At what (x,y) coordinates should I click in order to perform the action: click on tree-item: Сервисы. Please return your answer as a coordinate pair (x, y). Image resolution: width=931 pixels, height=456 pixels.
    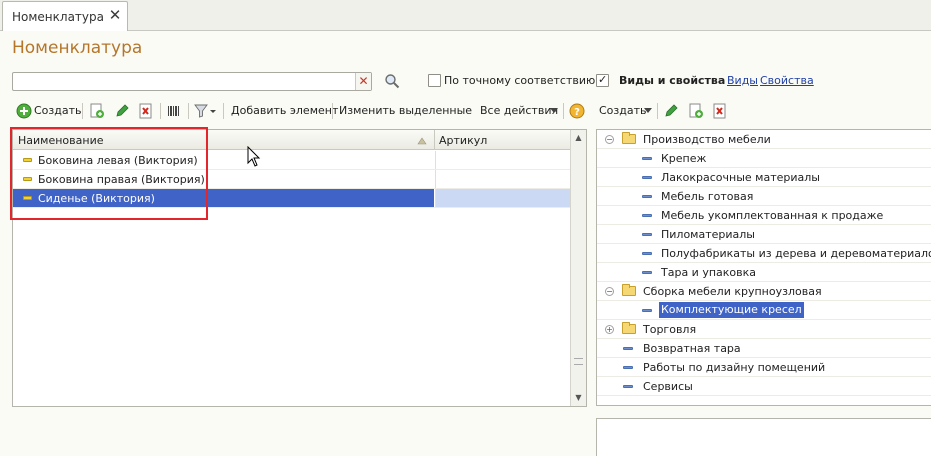
    Looking at the image, I should click on (764, 386).